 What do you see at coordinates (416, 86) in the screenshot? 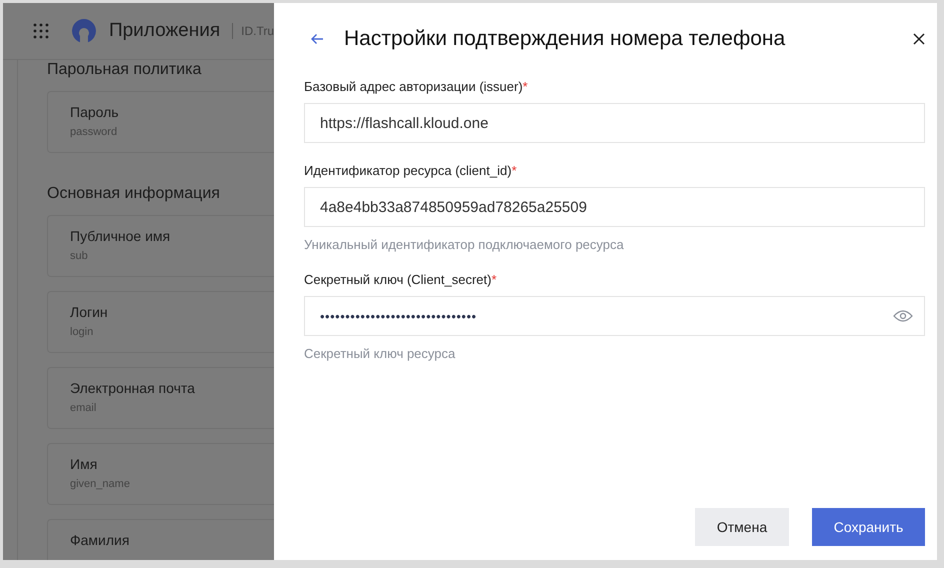
I see `field-label: Базовый адрес авторизации (issuer)*` at bounding box center [416, 86].